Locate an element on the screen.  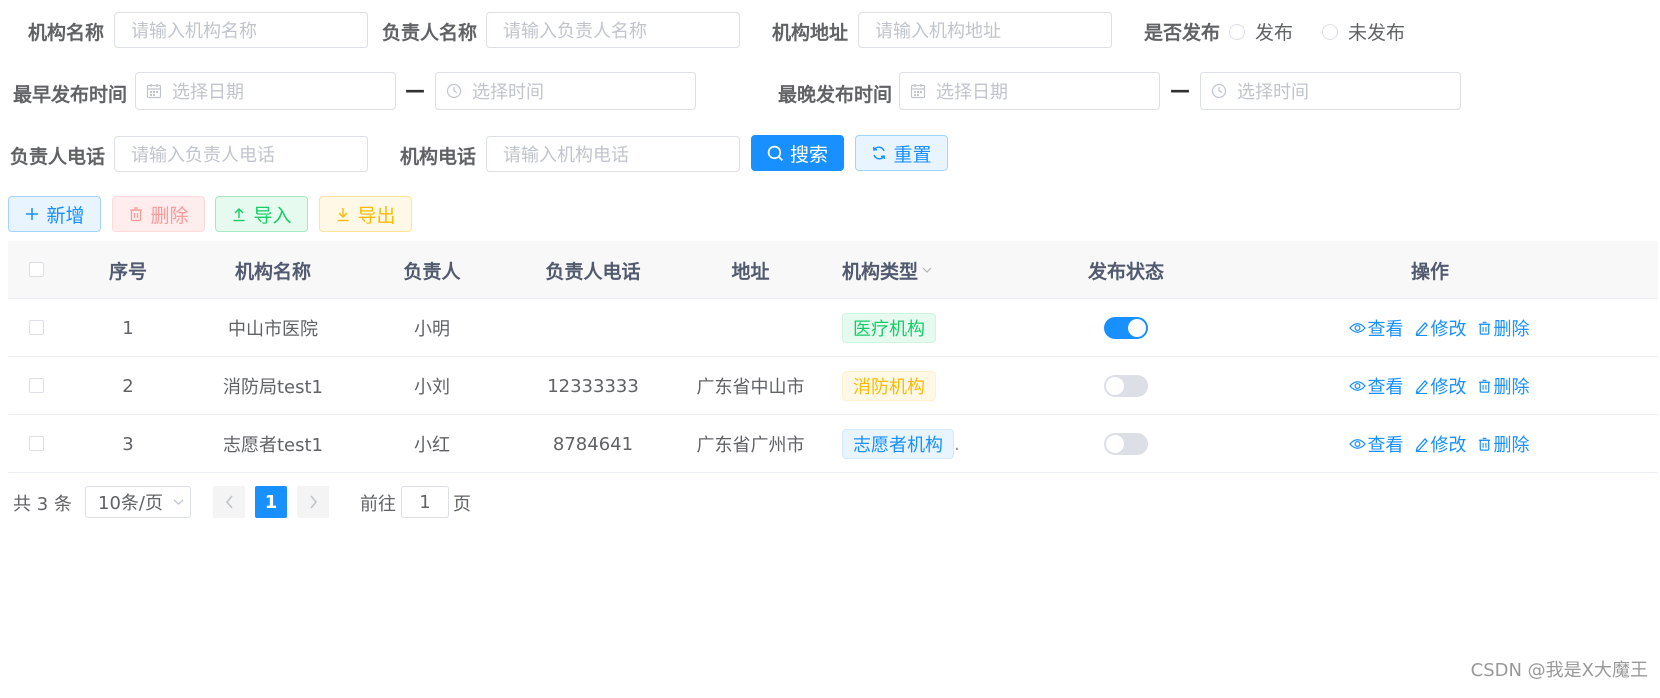
chevron-right-icon is located at coordinates (313, 502).